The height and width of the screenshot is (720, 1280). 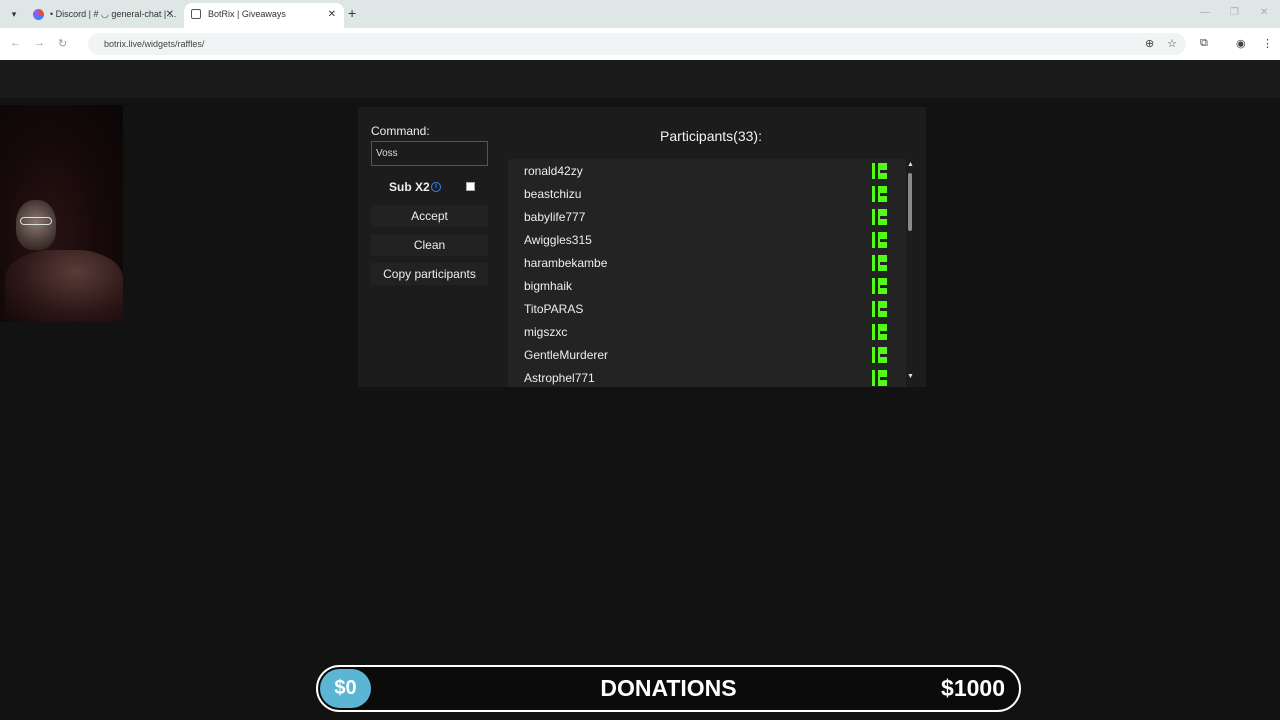 What do you see at coordinates (707, 216) in the screenshot?
I see `participant-row: babylife777` at bounding box center [707, 216].